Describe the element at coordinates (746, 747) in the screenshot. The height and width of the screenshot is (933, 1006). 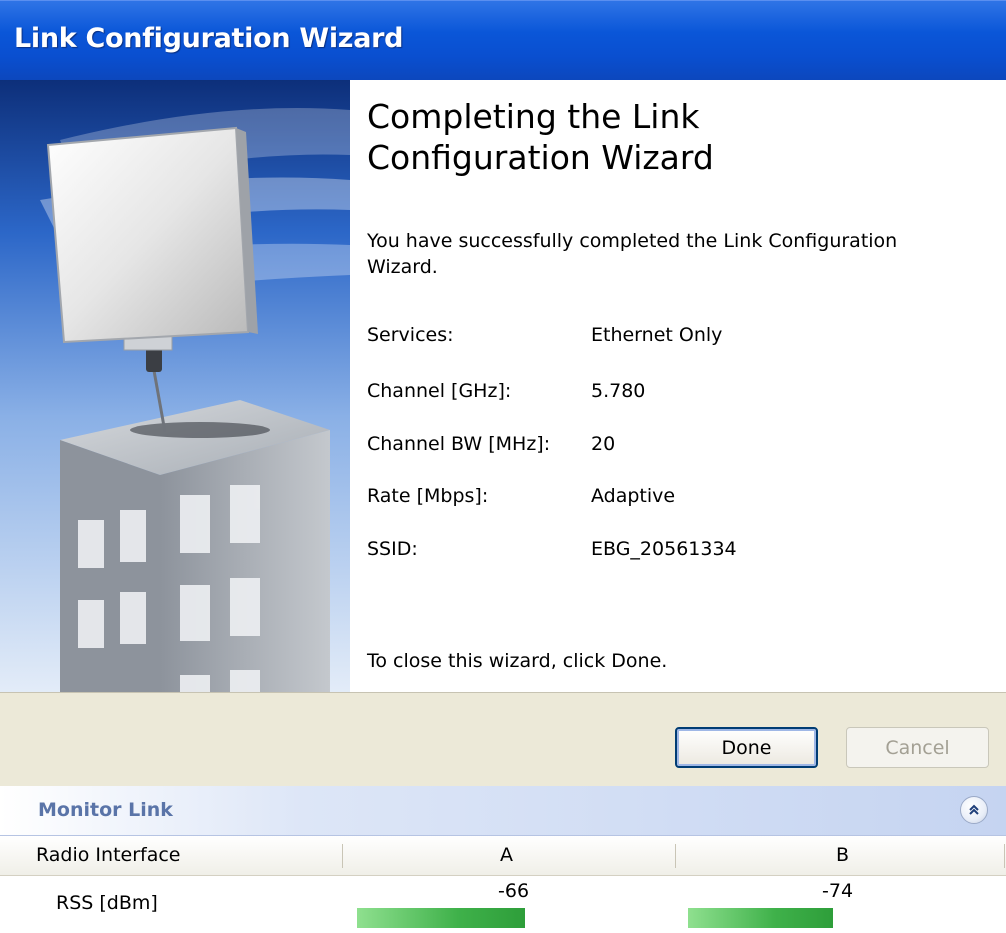
I see `done-button: Done` at that location.